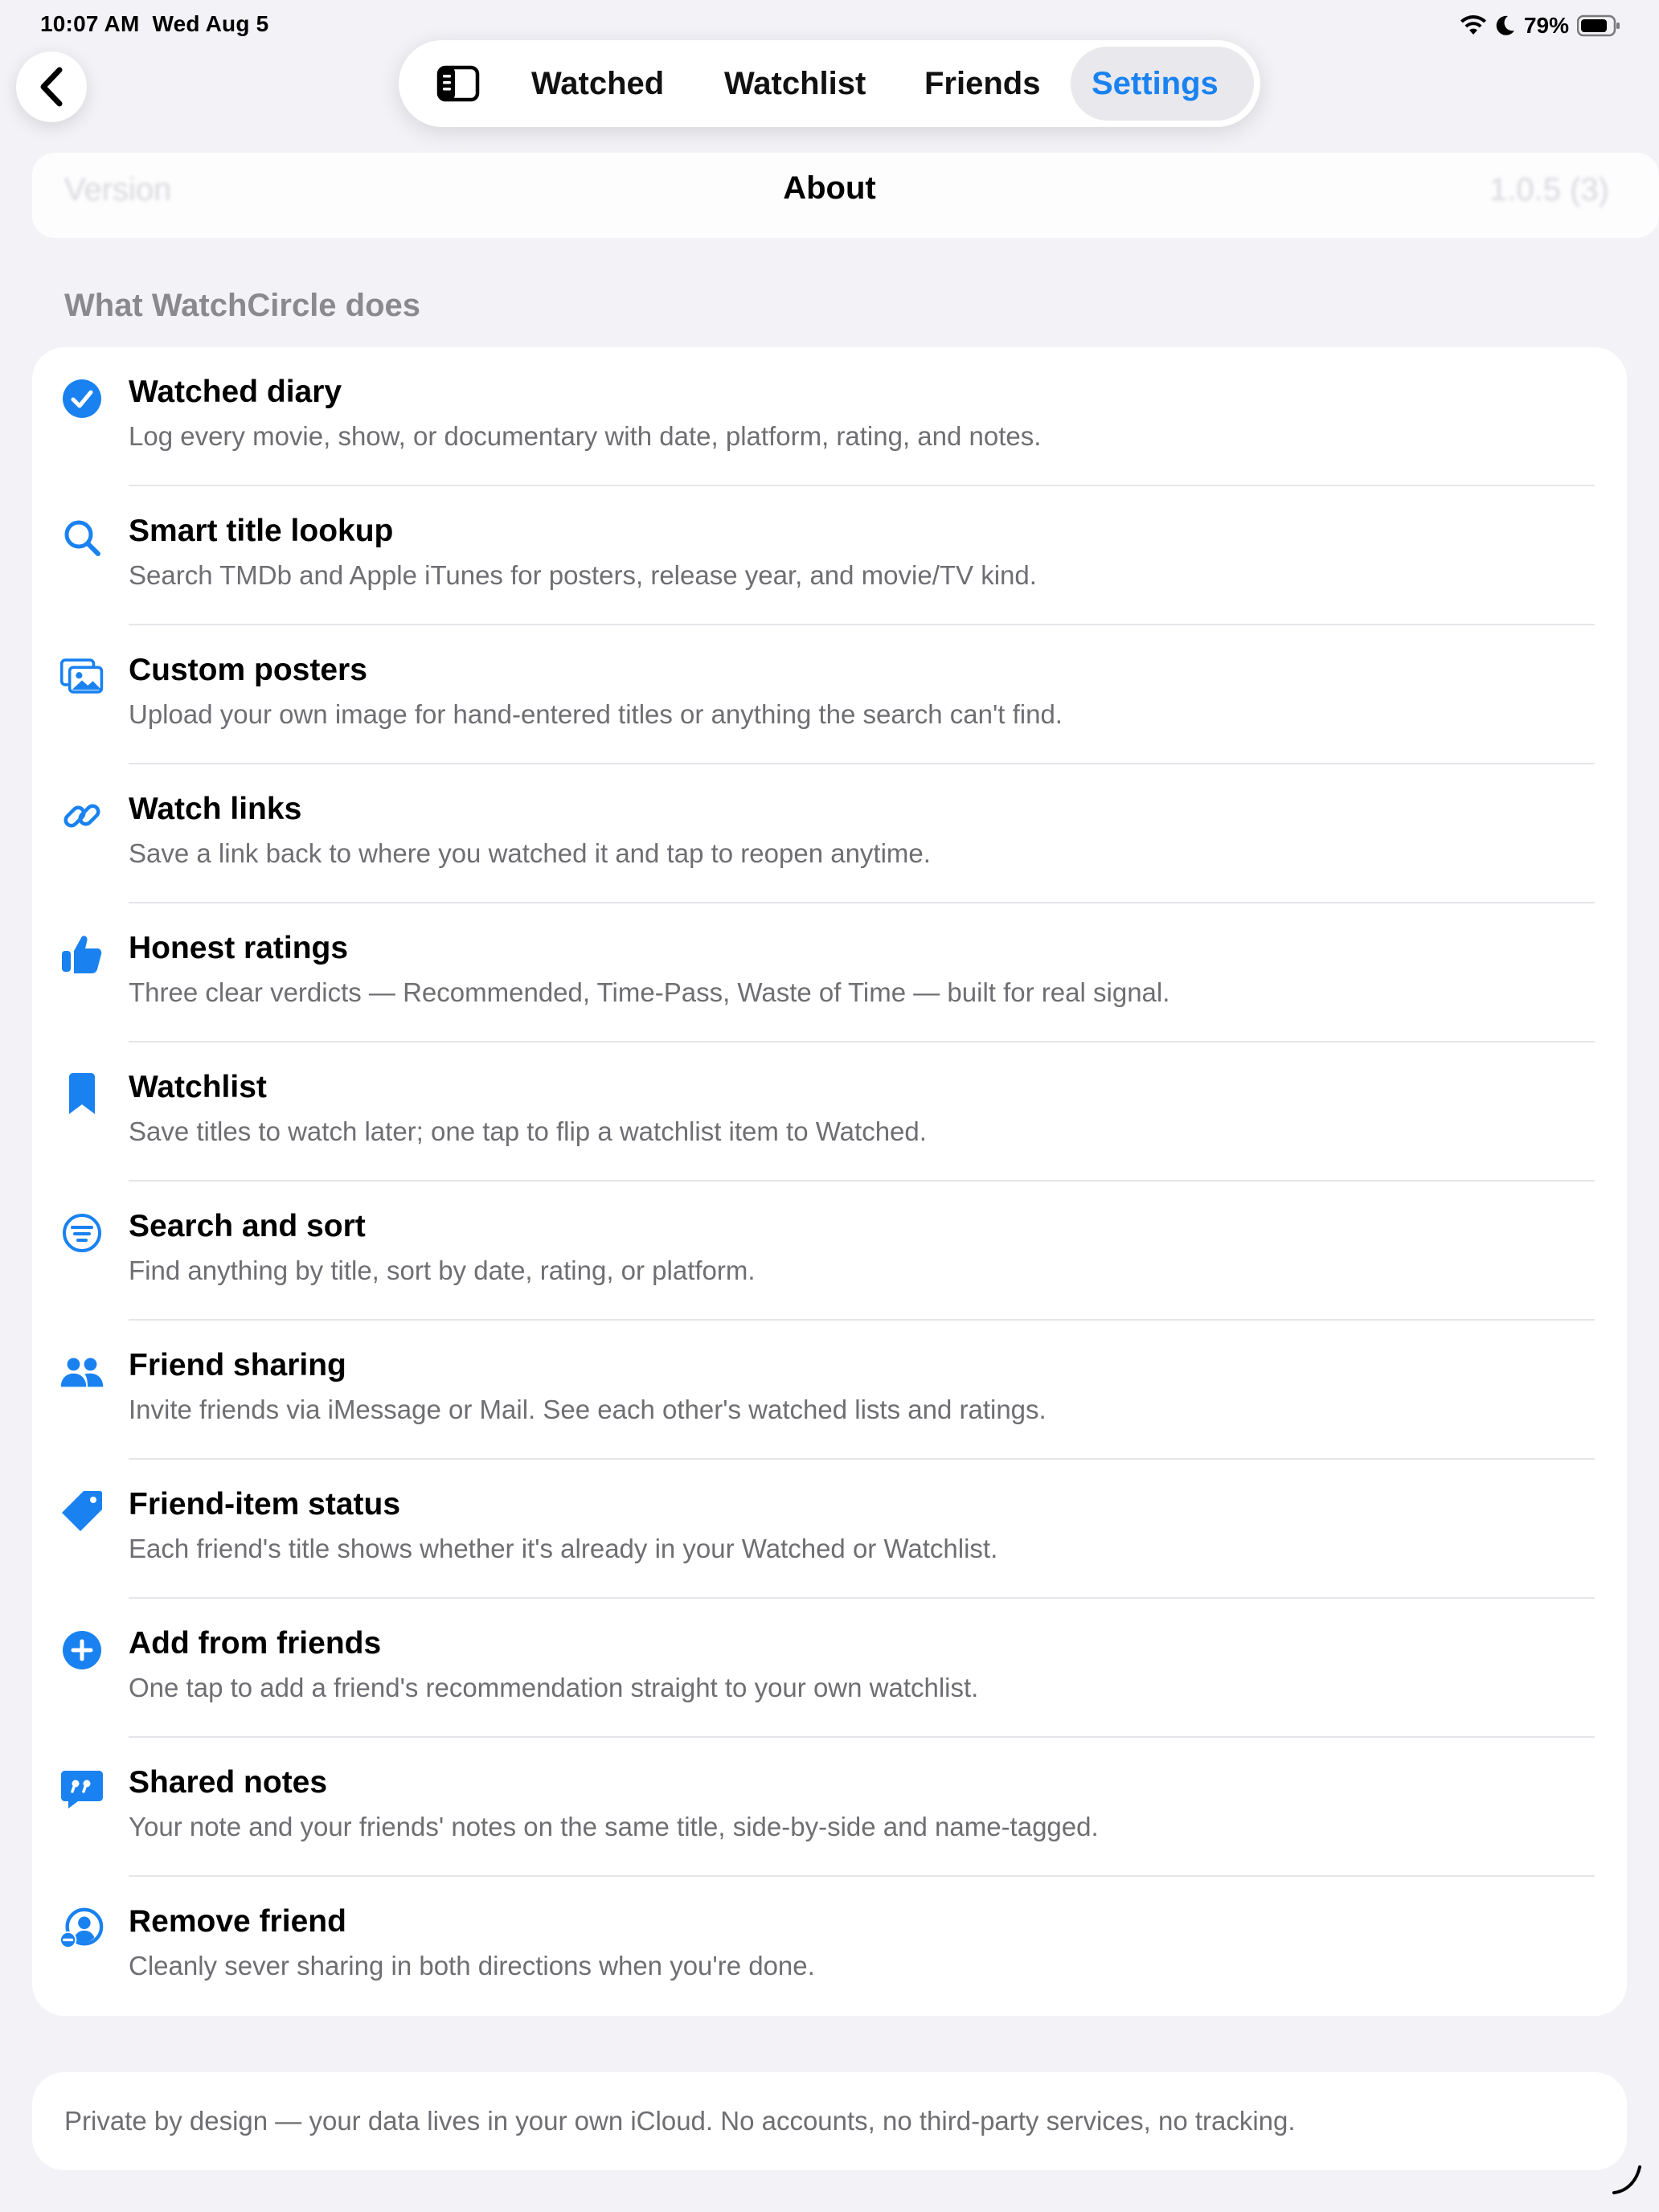  What do you see at coordinates (458, 83) in the screenshot?
I see `sidebar-toggle-icon` at bounding box center [458, 83].